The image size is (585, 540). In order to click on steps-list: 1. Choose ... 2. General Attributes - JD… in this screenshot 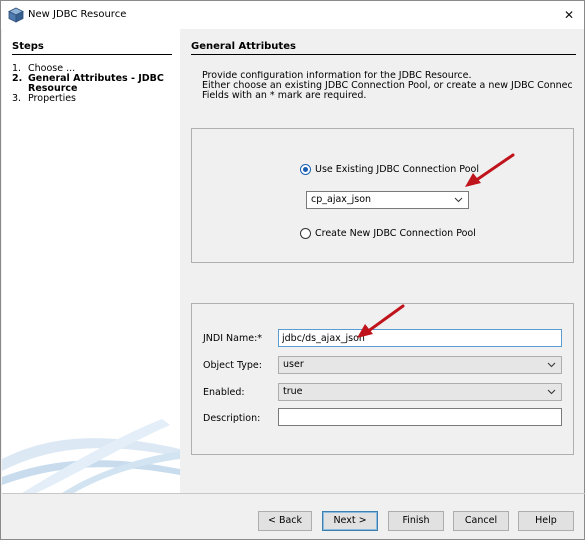, I will do `click(94, 84)`.